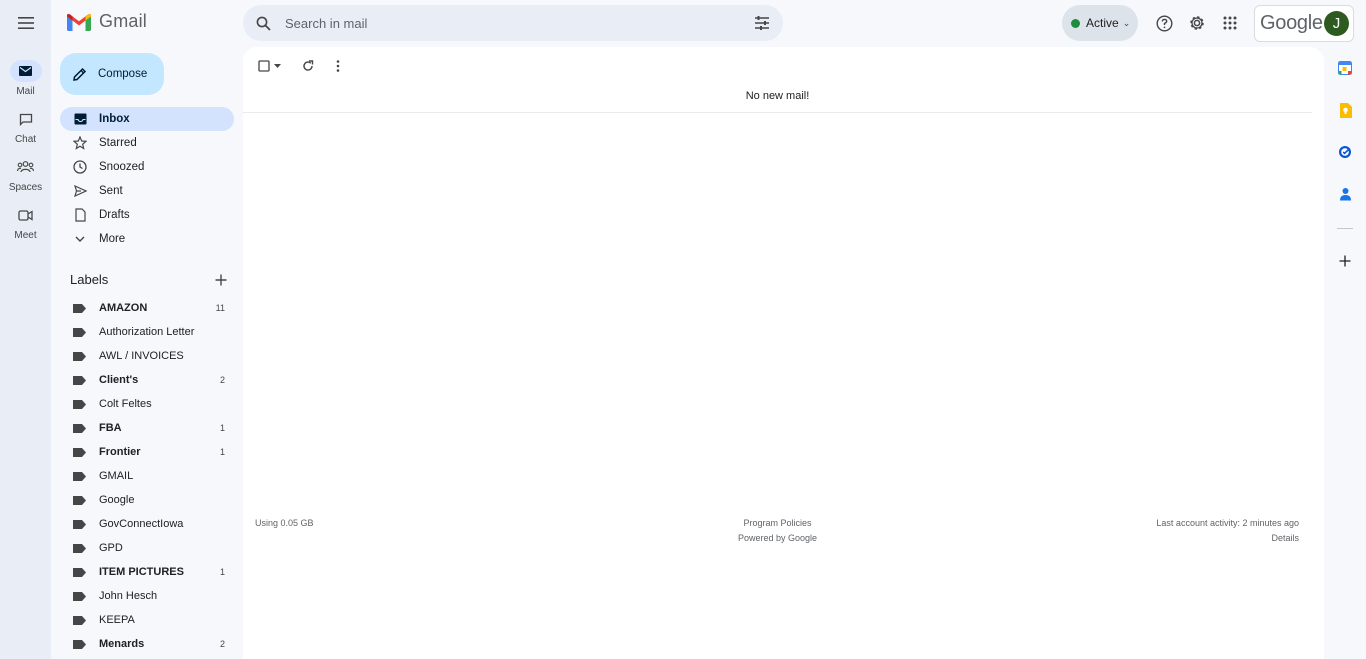 The width and height of the screenshot is (1366, 659). What do you see at coordinates (26, 23) in the screenshot?
I see `main-menu-button` at bounding box center [26, 23].